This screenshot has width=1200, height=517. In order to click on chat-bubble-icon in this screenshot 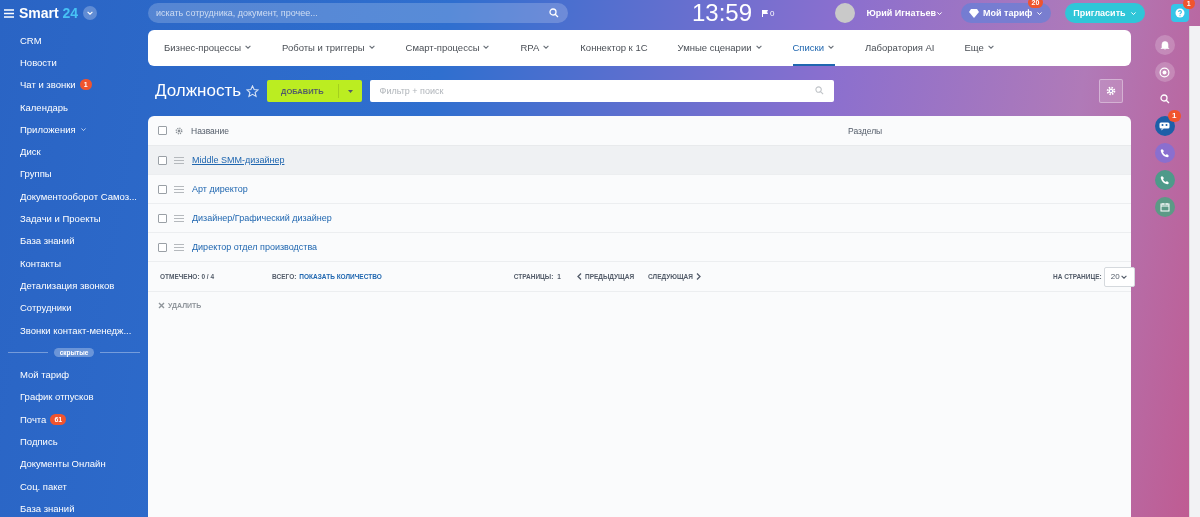, I will do `click(1164, 126)`.